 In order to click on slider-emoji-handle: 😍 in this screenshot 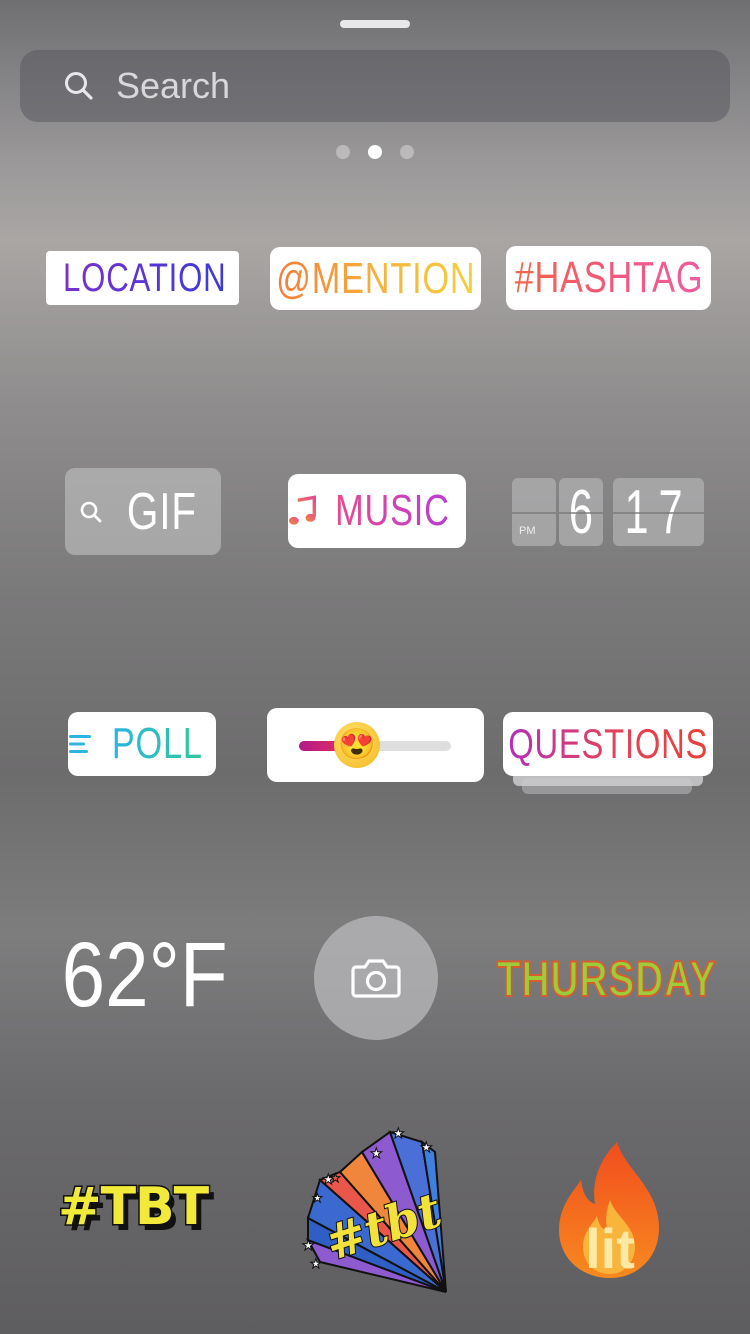, I will do `click(356, 745)`.